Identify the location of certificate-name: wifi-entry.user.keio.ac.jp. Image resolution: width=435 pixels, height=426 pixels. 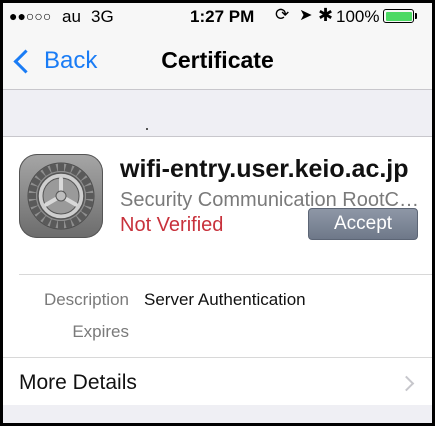
(264, 169).